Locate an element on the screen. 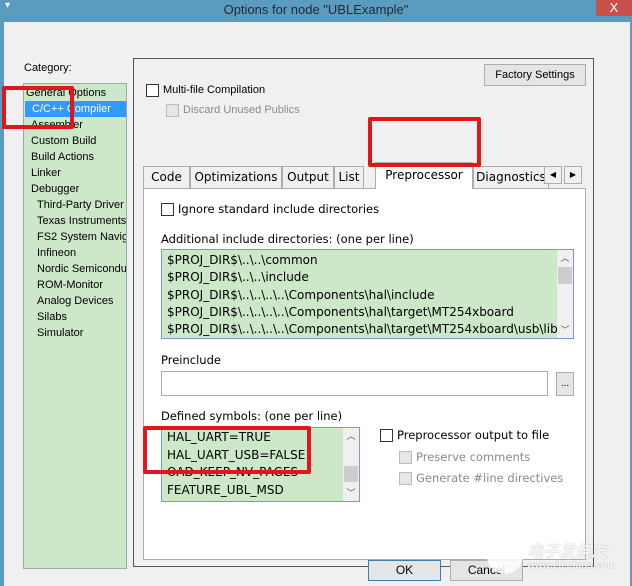 The image size is (632, 586). category-item: Linker is located at coordinates (46, 173).